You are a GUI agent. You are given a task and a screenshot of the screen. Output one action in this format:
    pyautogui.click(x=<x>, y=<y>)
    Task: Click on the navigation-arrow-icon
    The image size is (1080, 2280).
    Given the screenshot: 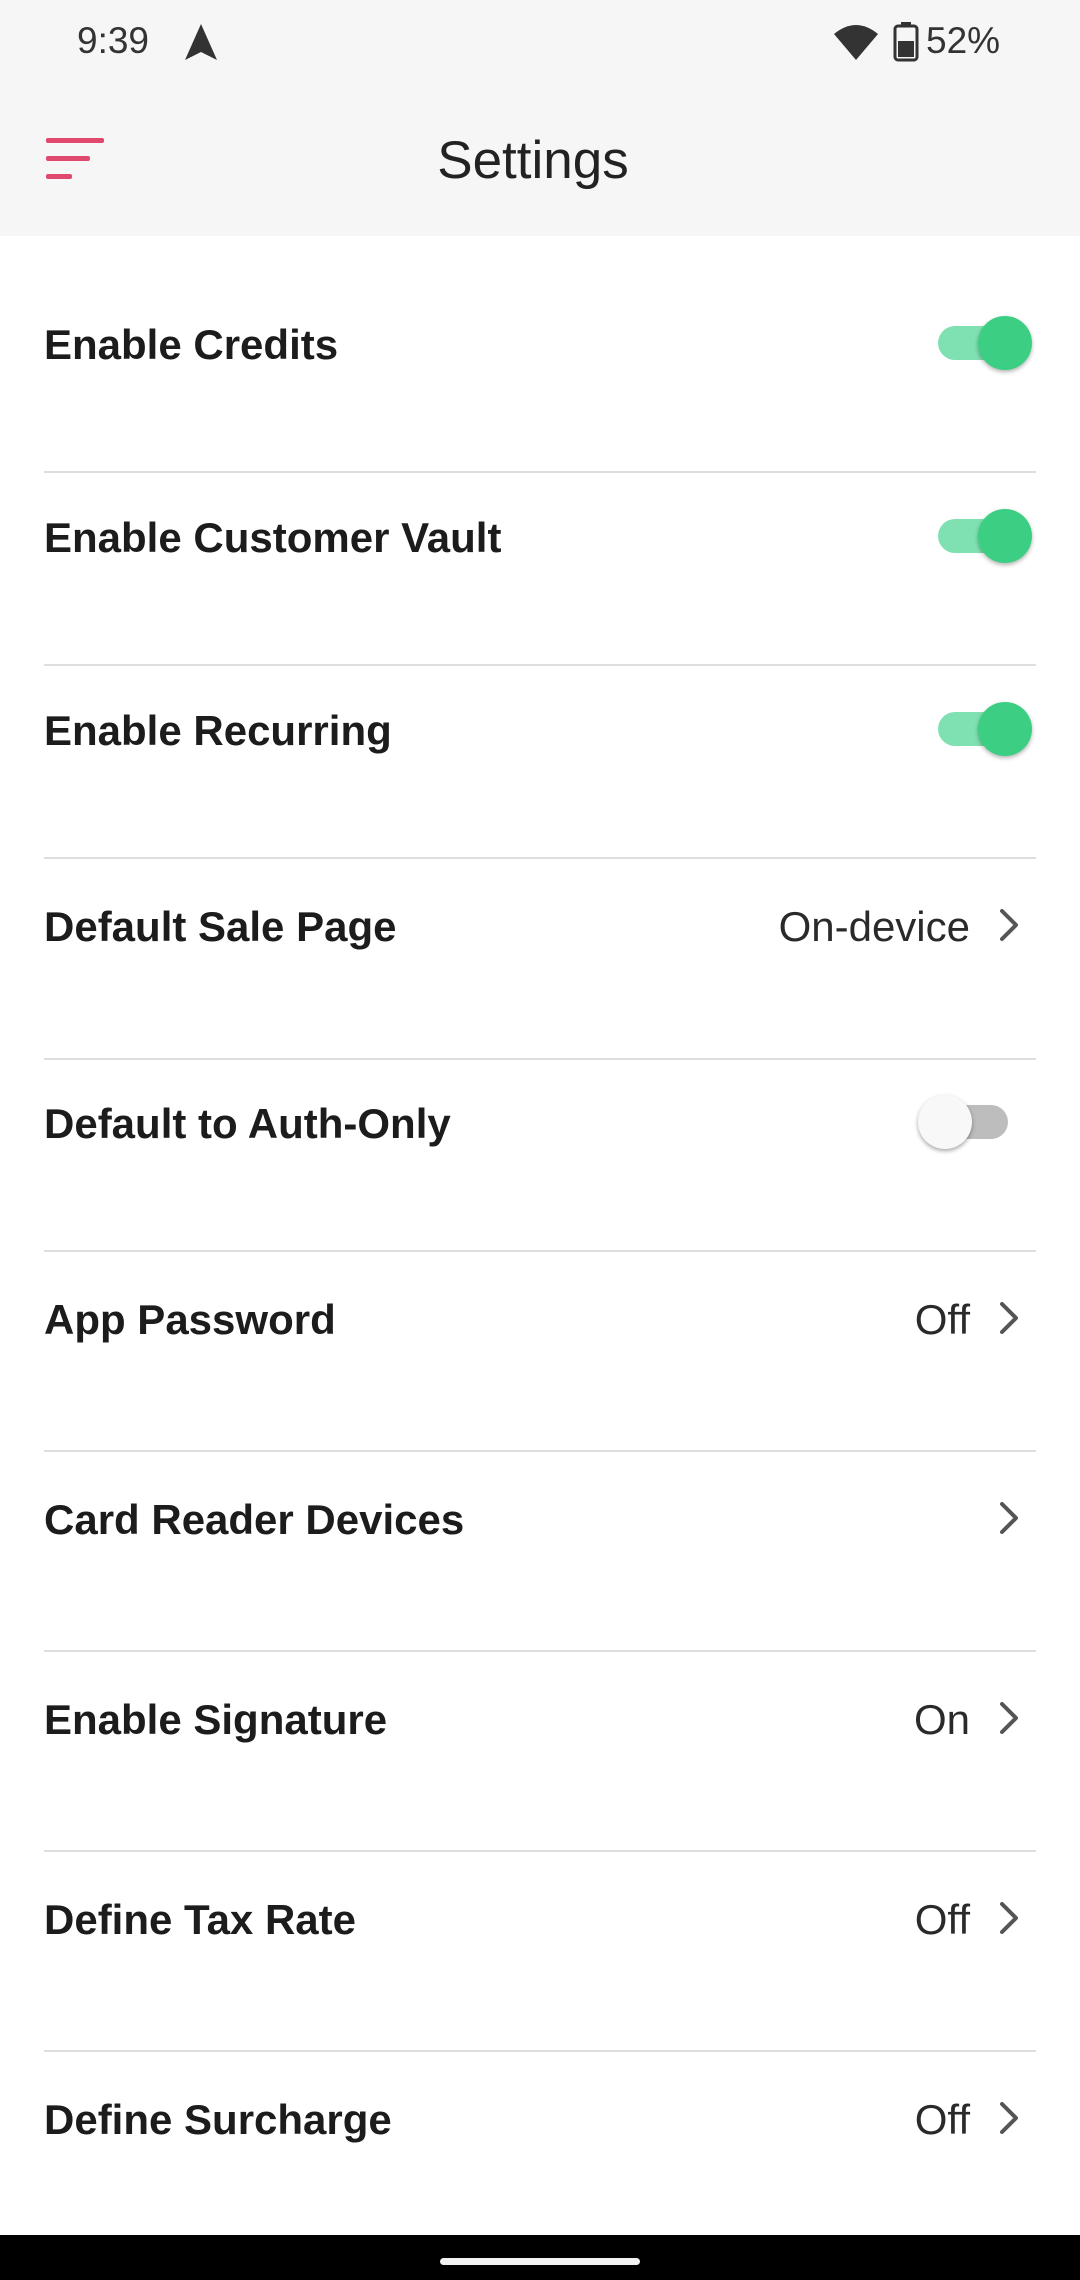 What is the action you would take?
    pyautogui.click(x=201, y=44)
    